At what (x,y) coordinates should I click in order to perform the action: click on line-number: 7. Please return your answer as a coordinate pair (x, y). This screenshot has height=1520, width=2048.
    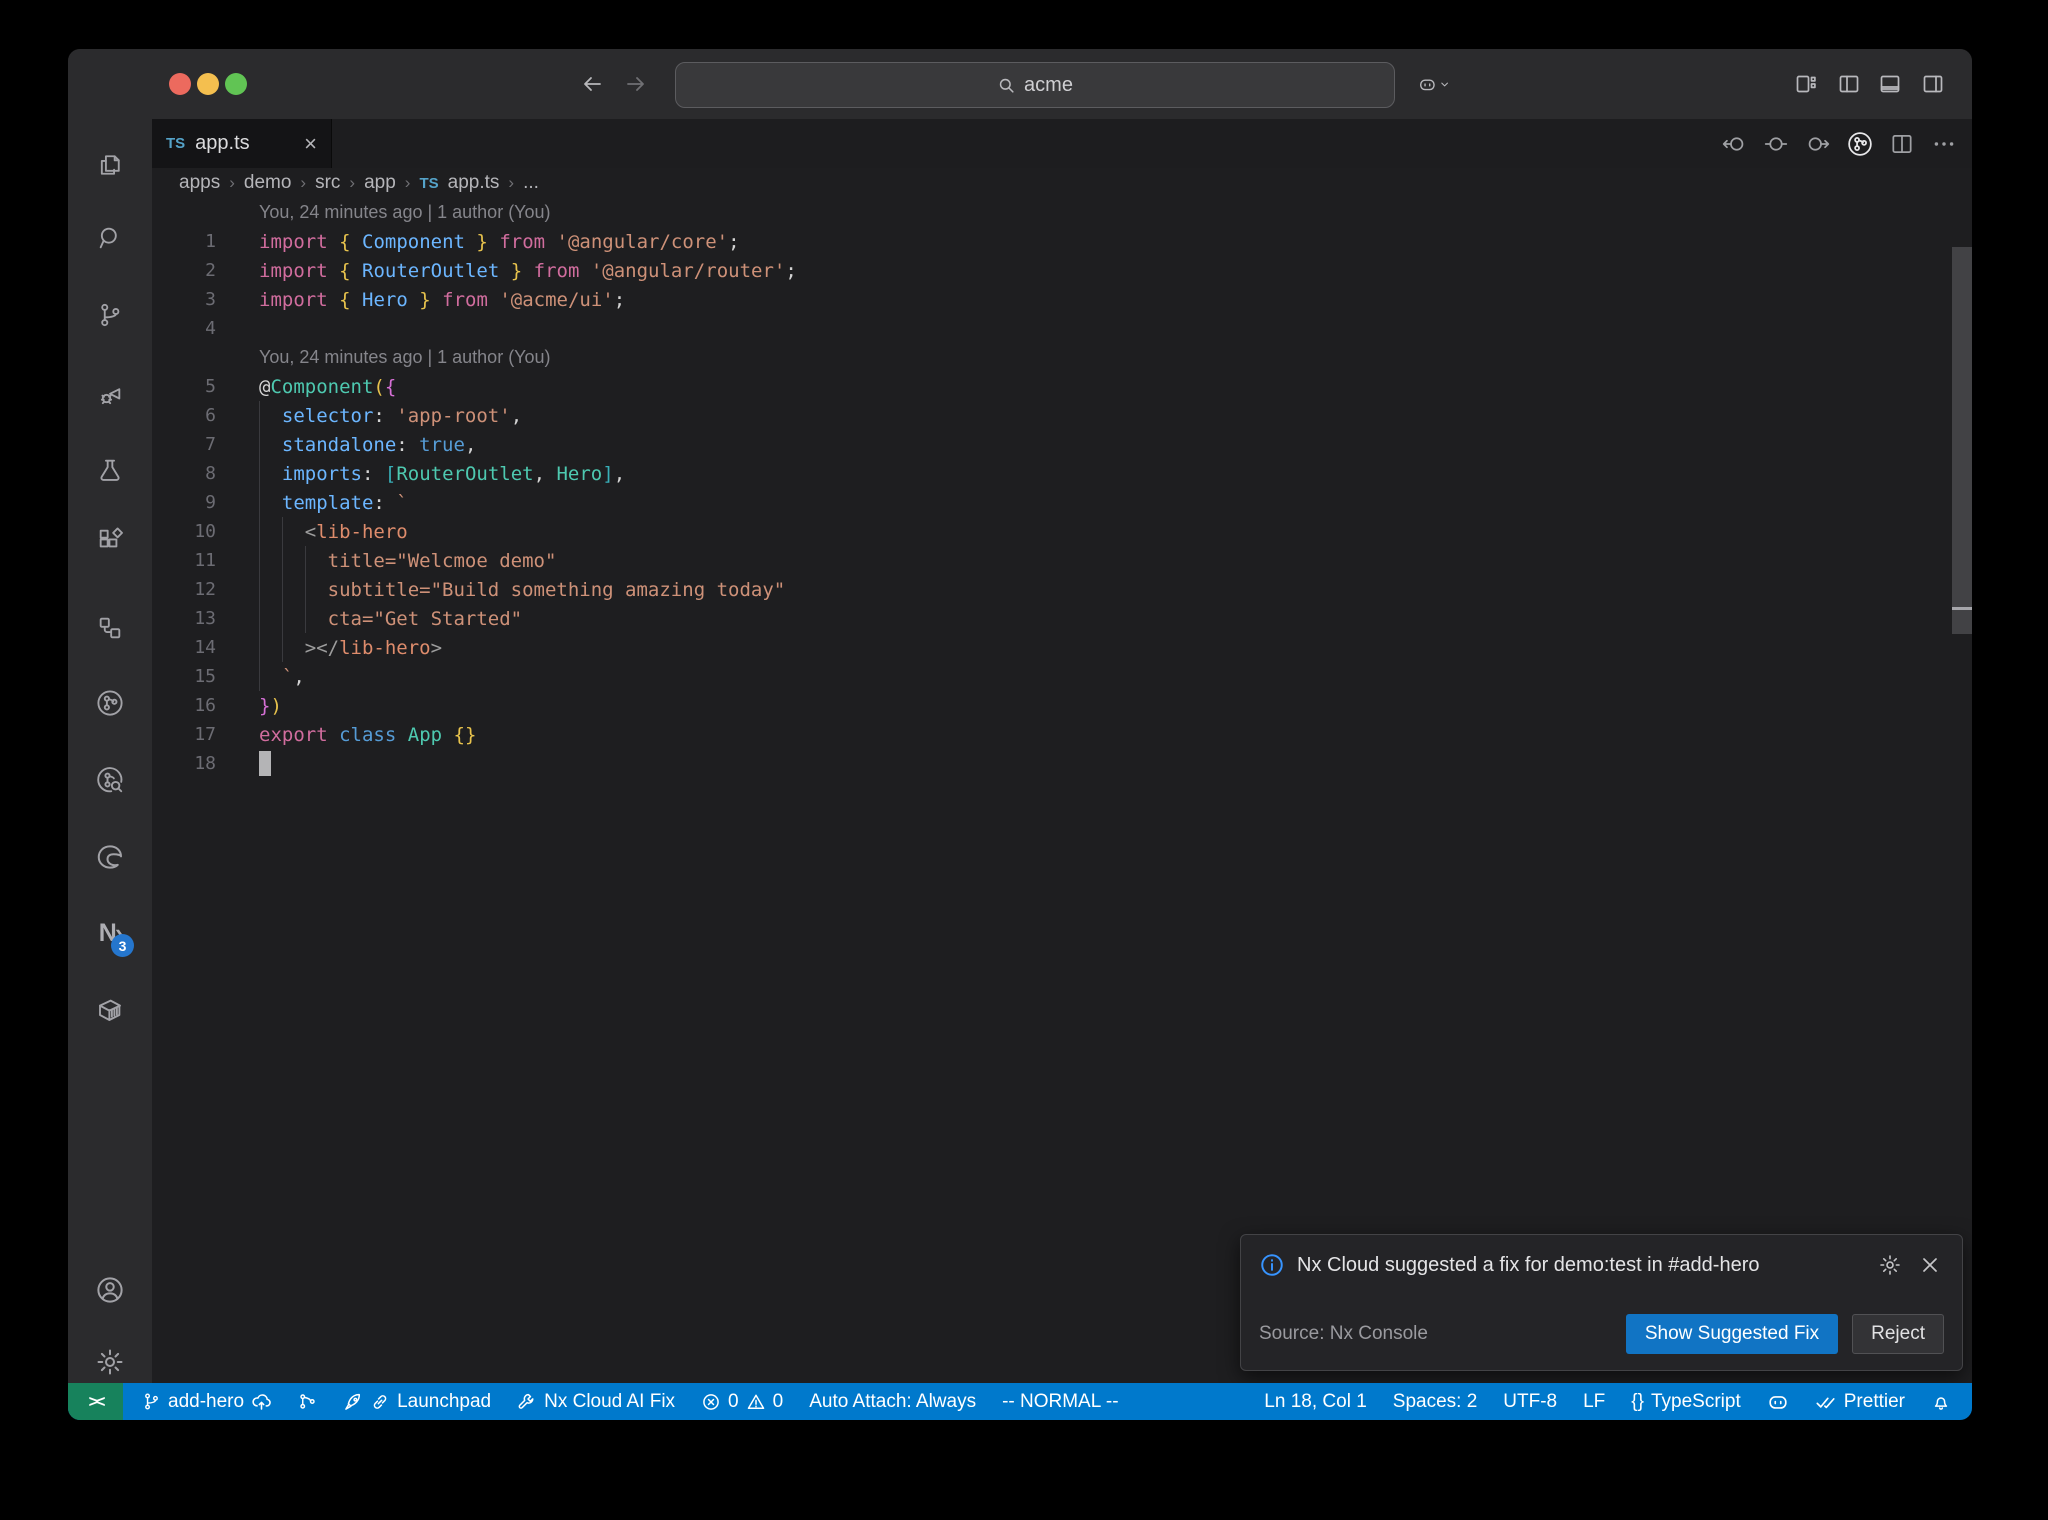
    Looking at the image, I should click on (210, 444).